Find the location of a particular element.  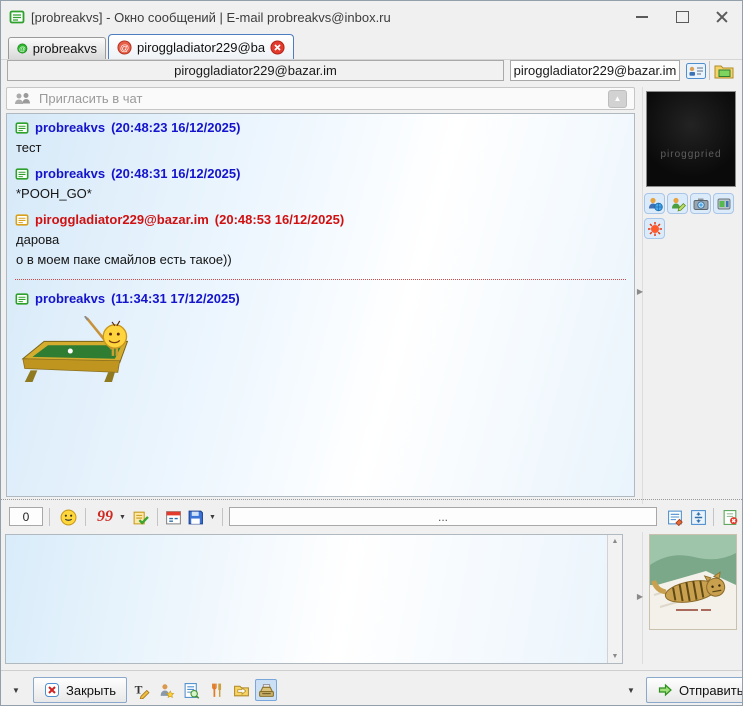

typewriter-mode-button is located at coordinates (266, 690).